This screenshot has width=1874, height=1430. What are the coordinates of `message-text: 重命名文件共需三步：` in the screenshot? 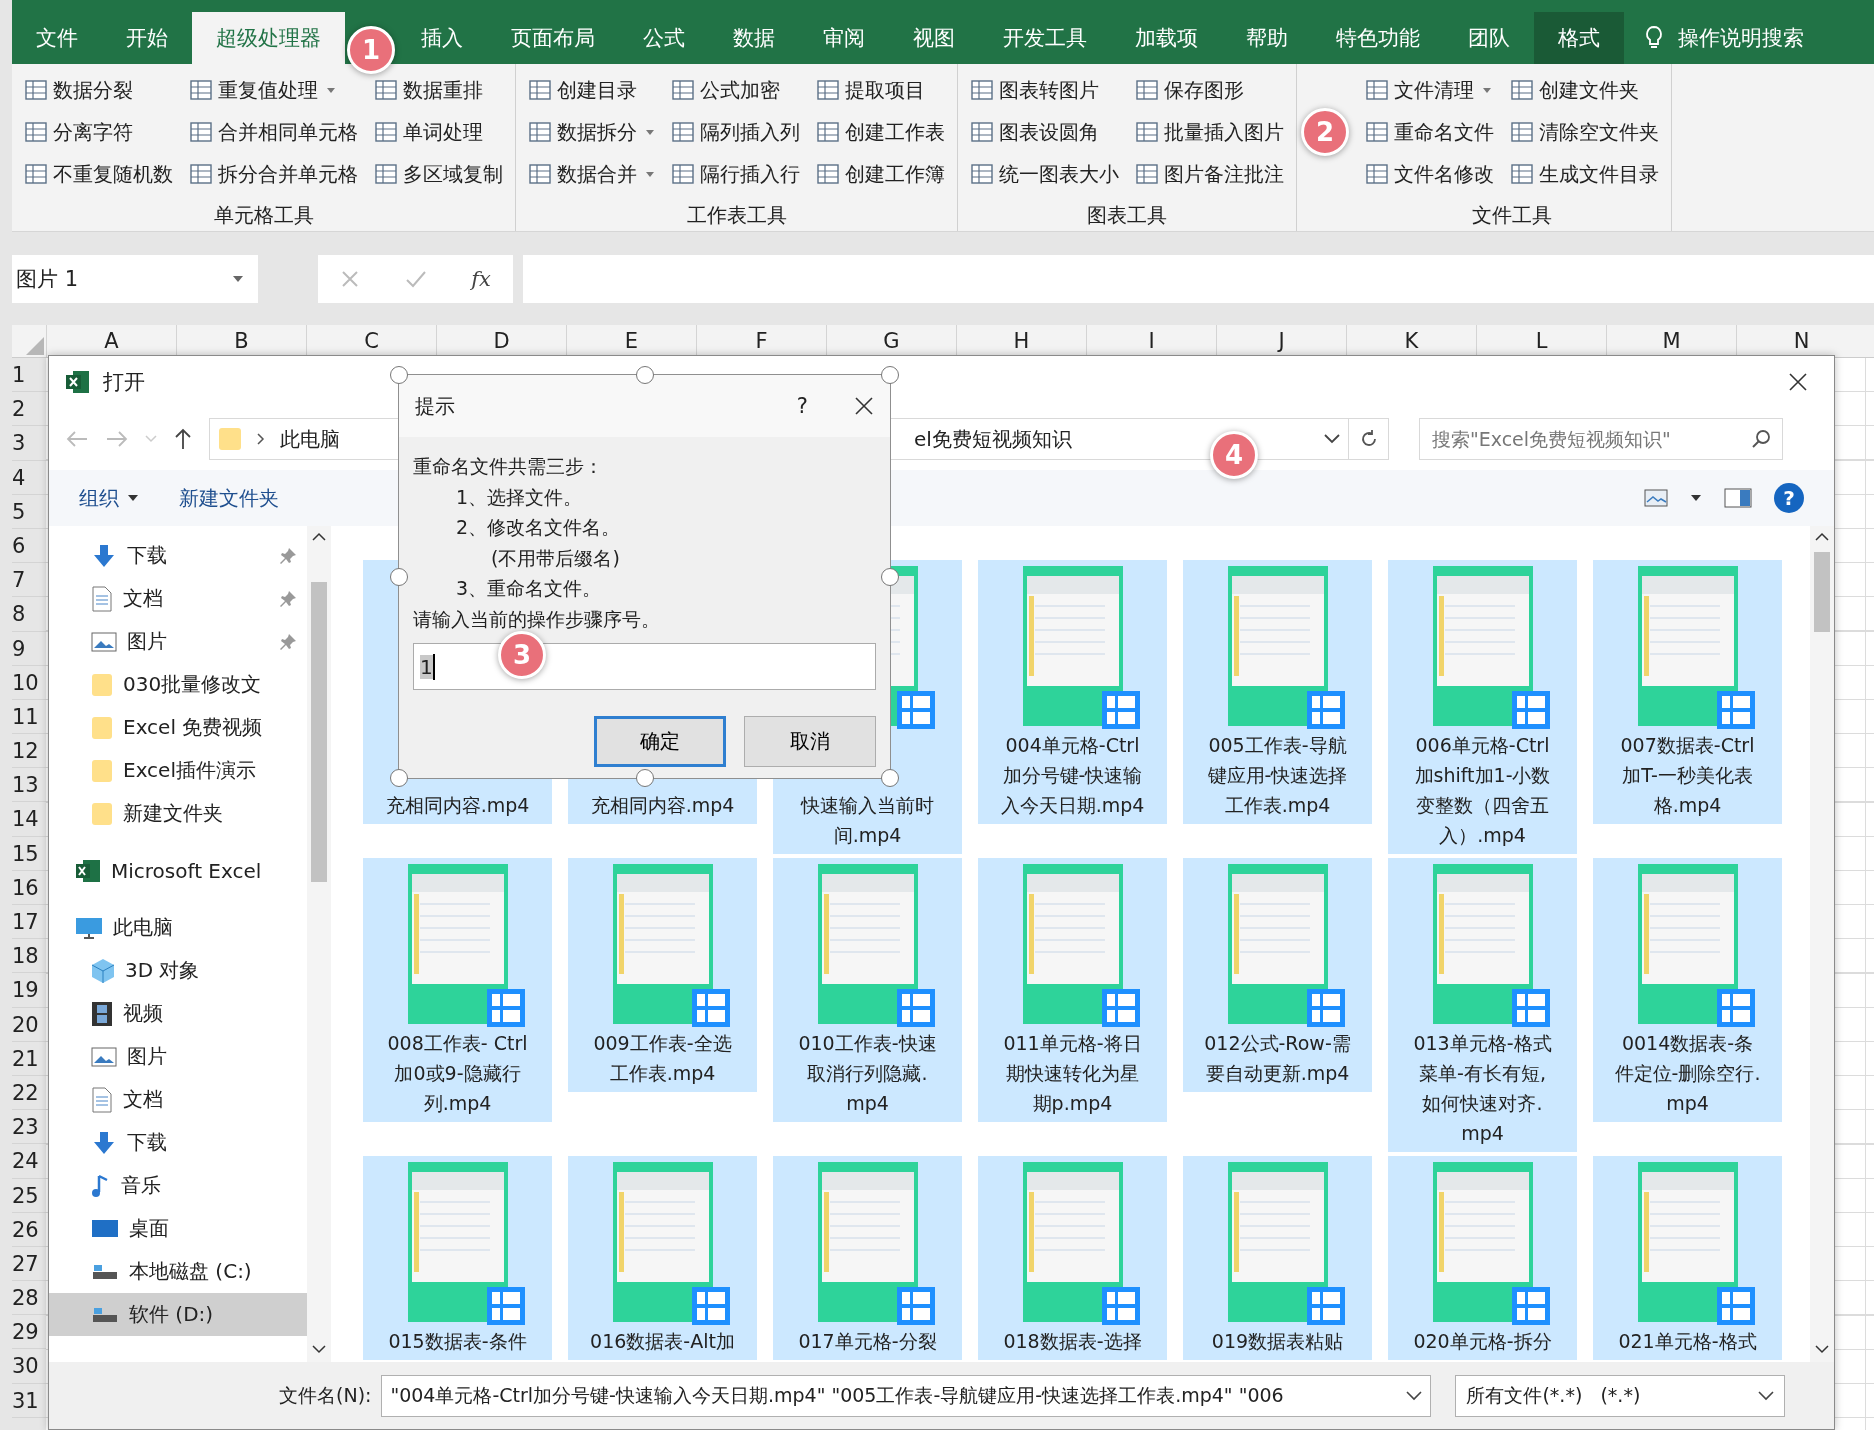 It's located at (508, 466).